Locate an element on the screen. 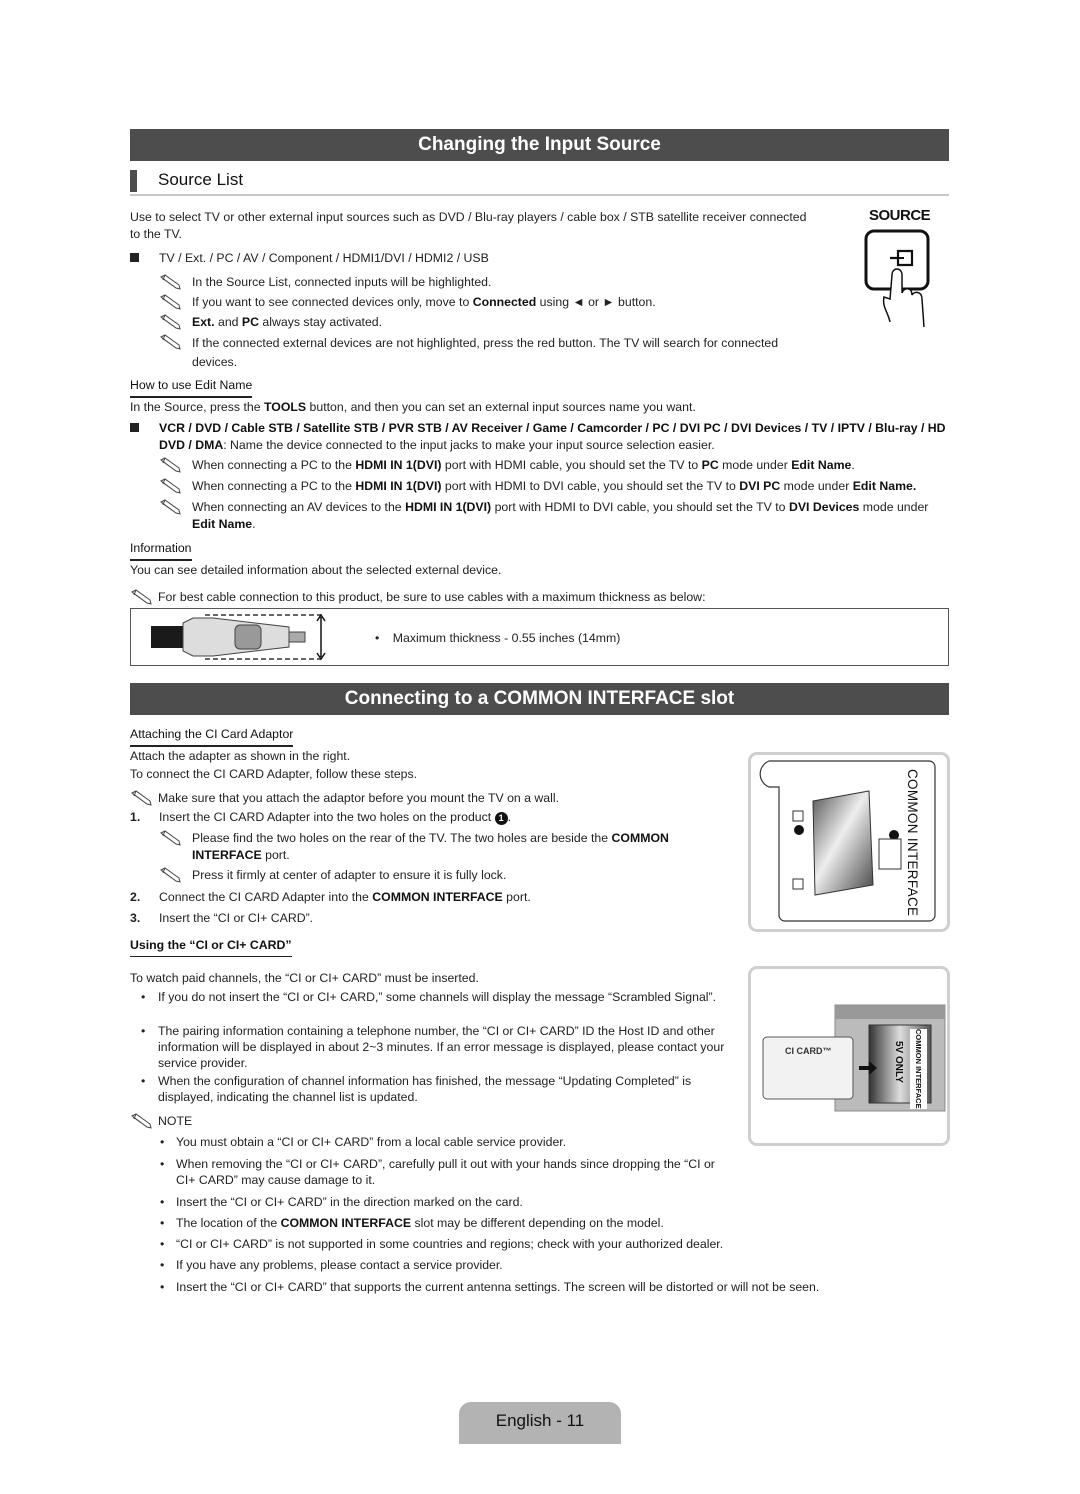 This screenshot has height=1494, width=1080. information-heading: Information is located at coordinates (161, 550).